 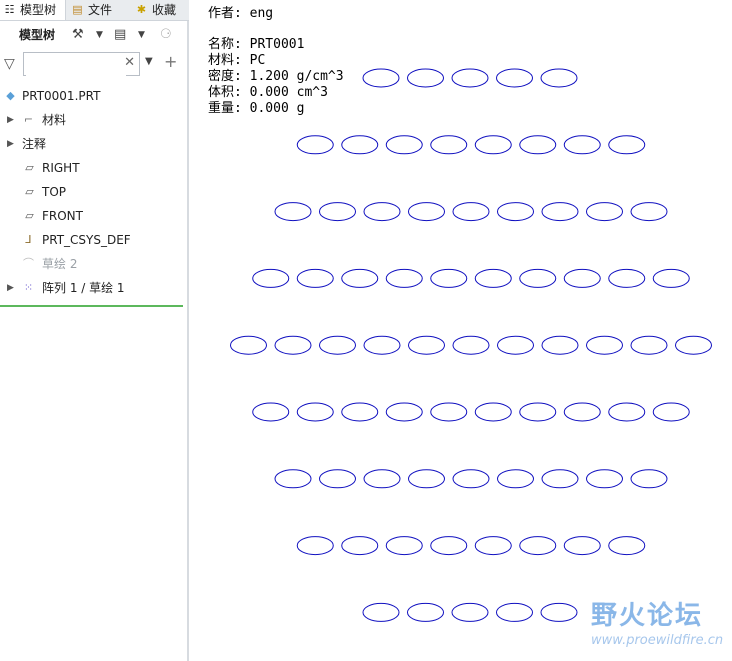 What do you see at coordinates (92, 120) in the screenshot?
I see `tree-item-material: ▶ ⌐ 材料` at bounding box center [92, 120].